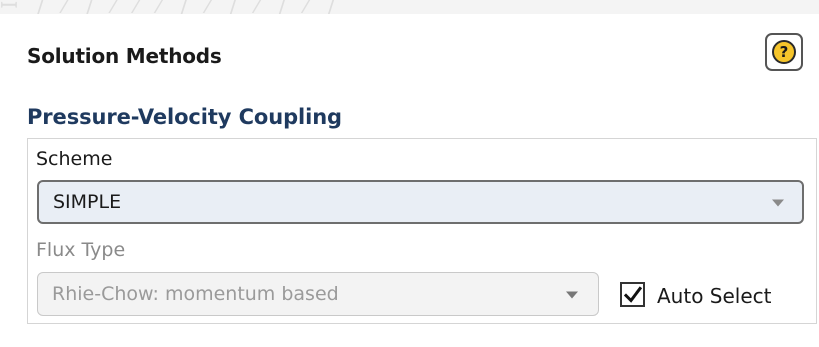  Describe the element at coordinates (714, 296) in the screenshot. I see `auto-select-label: Auto Select` at that location.